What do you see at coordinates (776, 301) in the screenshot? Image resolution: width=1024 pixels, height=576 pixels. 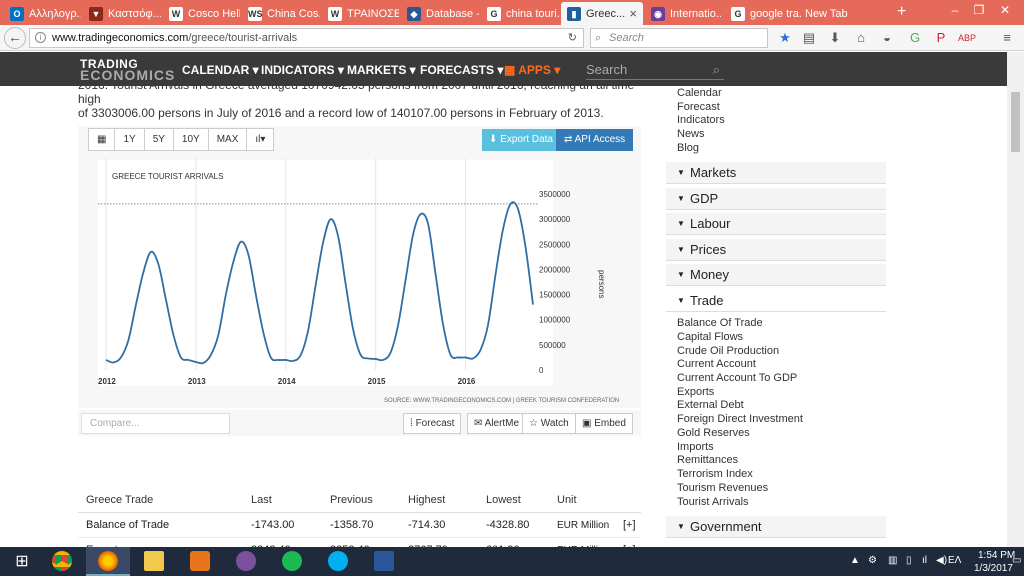 I see `sidebar-section-trade: ▼ Trade` at bounding box center [776, 301].